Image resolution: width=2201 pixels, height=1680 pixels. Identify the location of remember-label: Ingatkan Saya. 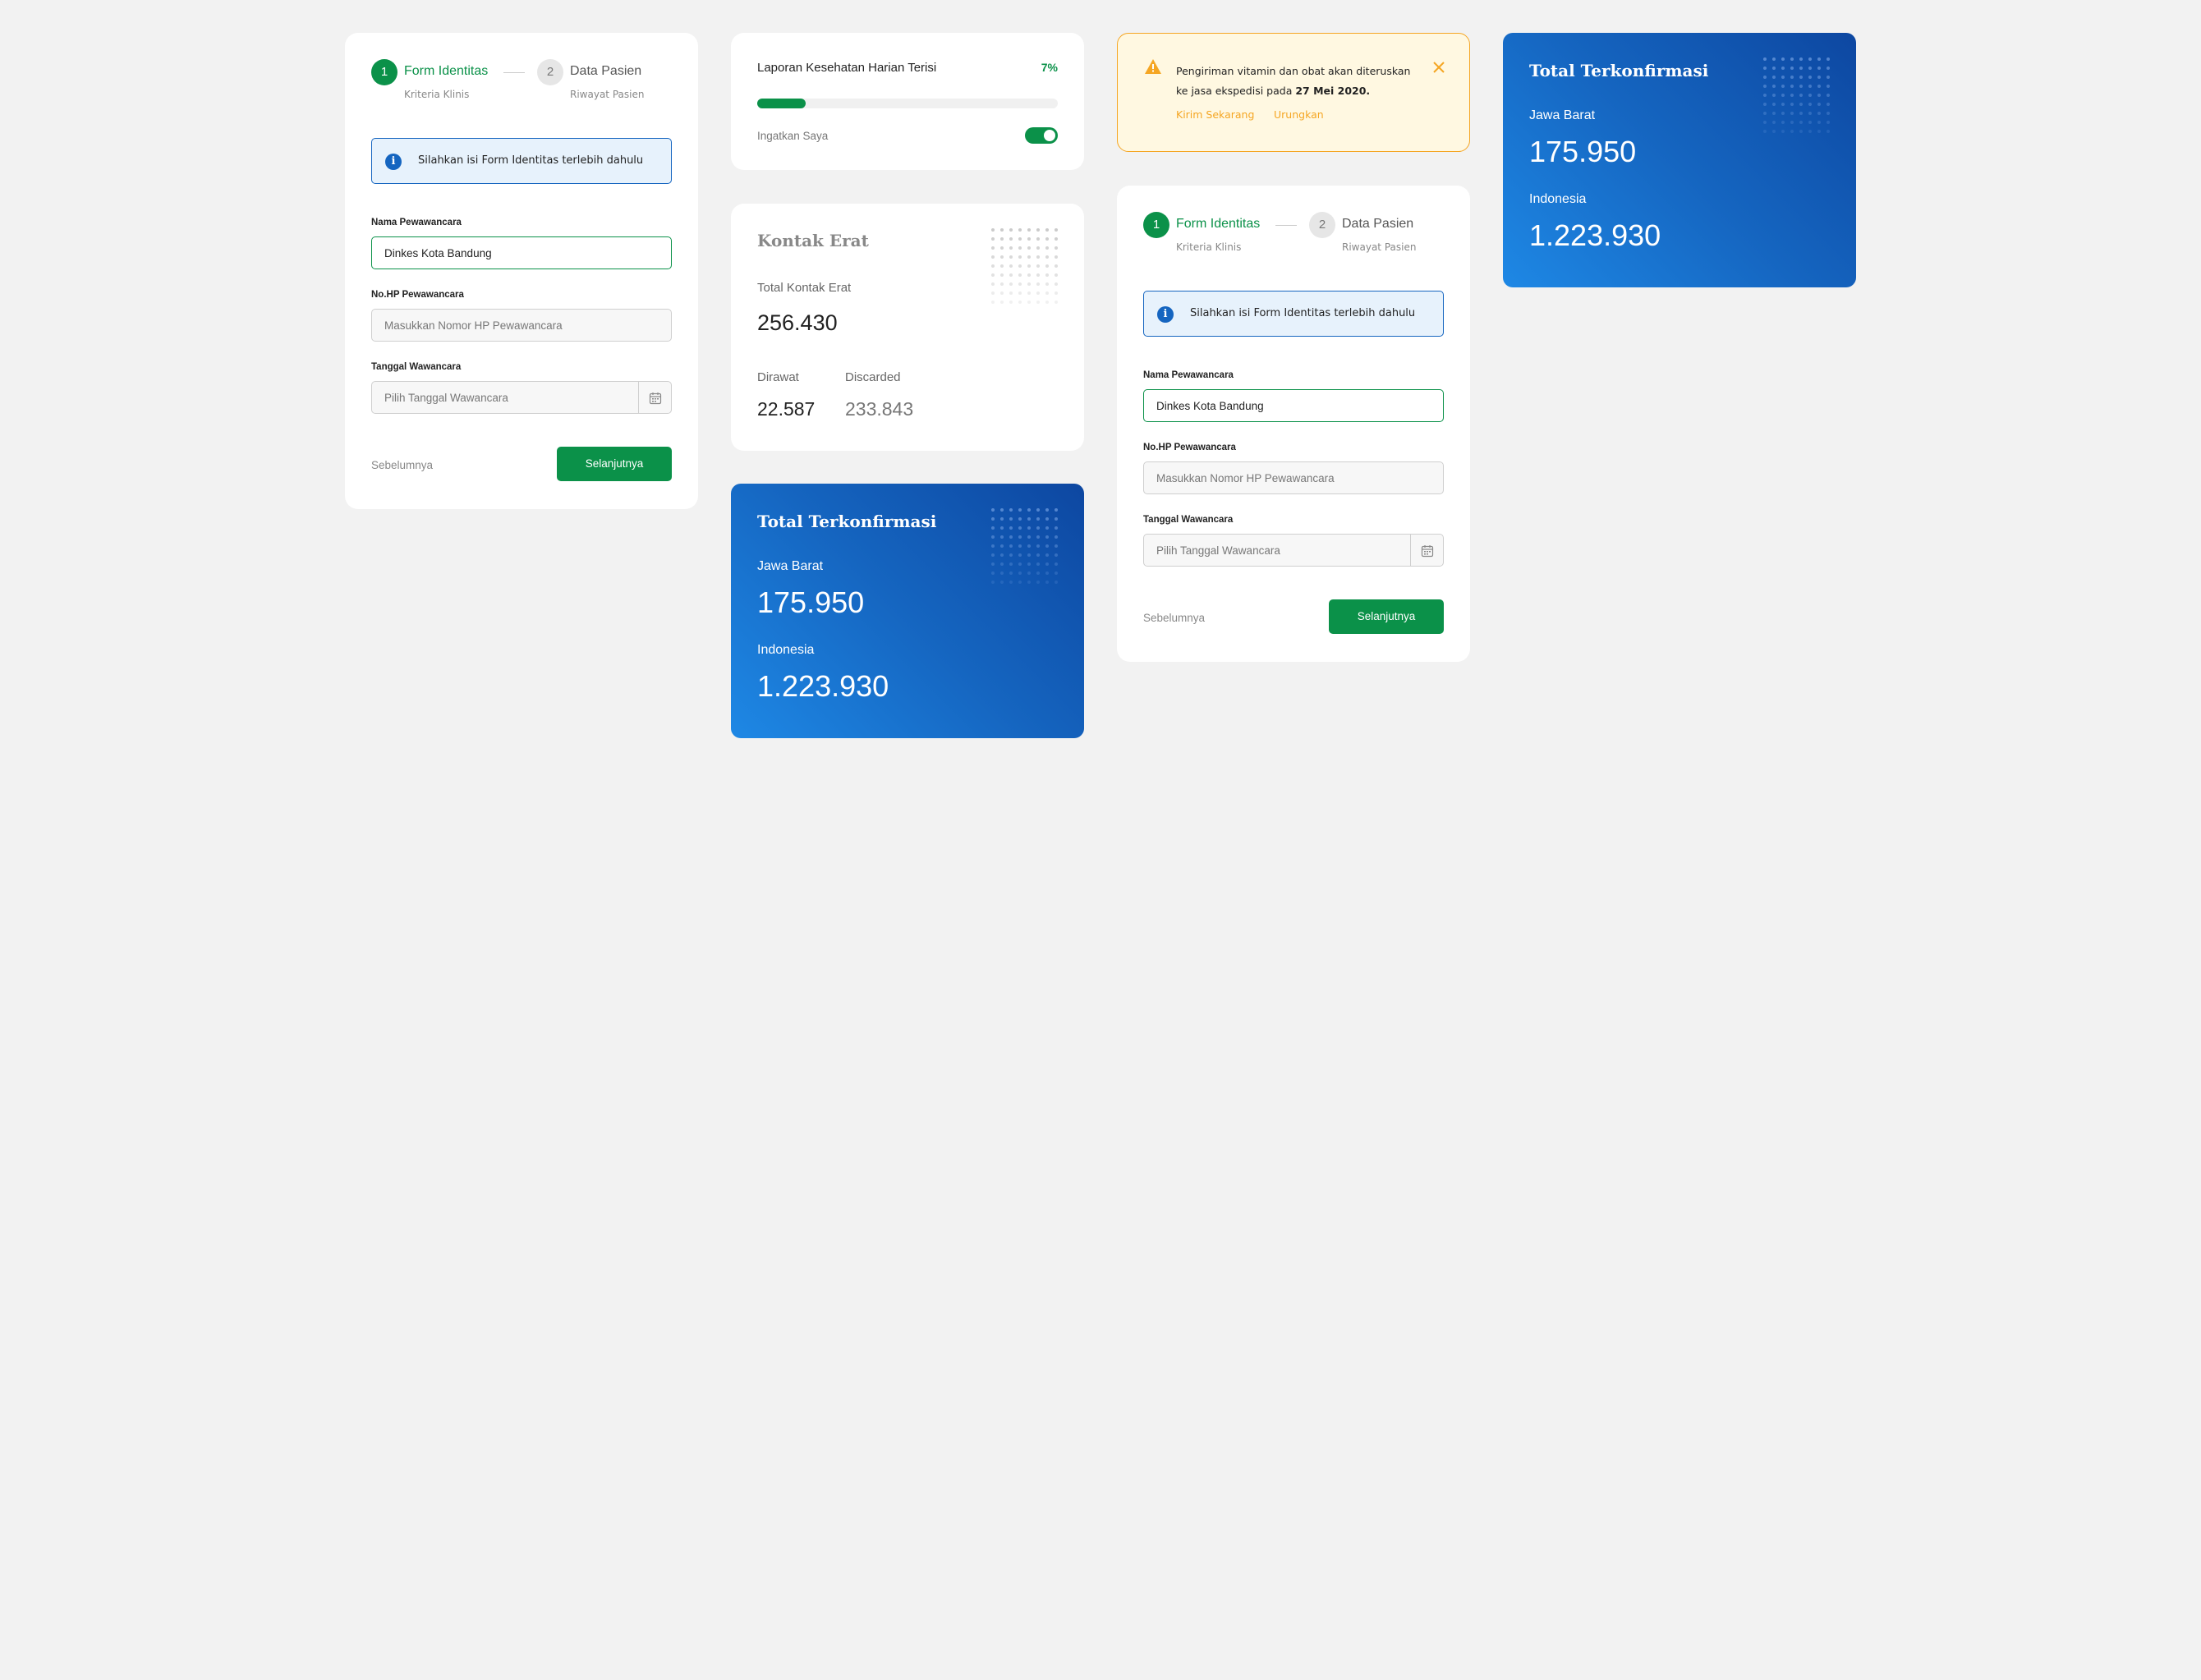
(793, 136).